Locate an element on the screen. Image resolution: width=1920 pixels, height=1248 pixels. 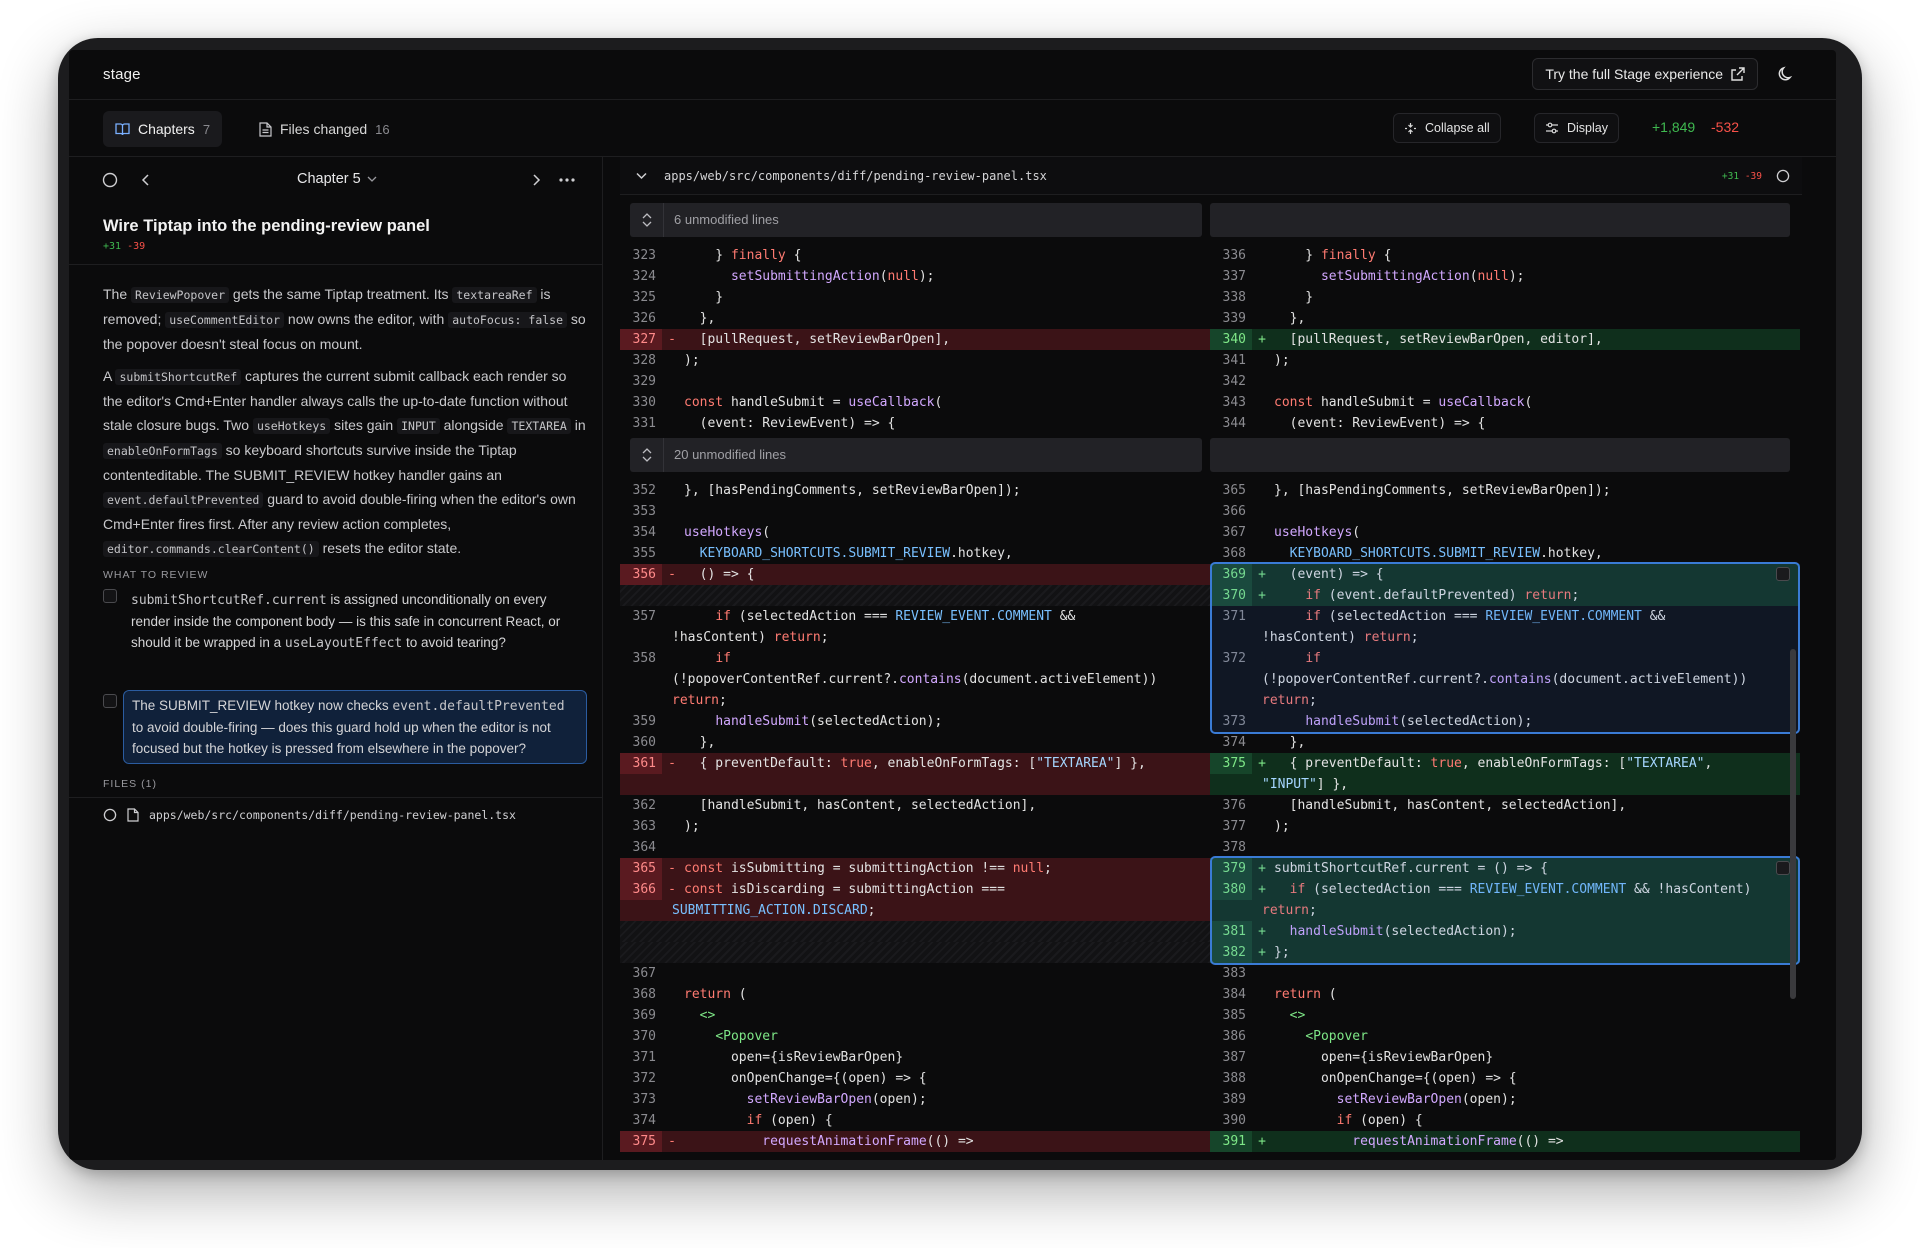
diff-line: 378 is located at coordinates (1505, 847).